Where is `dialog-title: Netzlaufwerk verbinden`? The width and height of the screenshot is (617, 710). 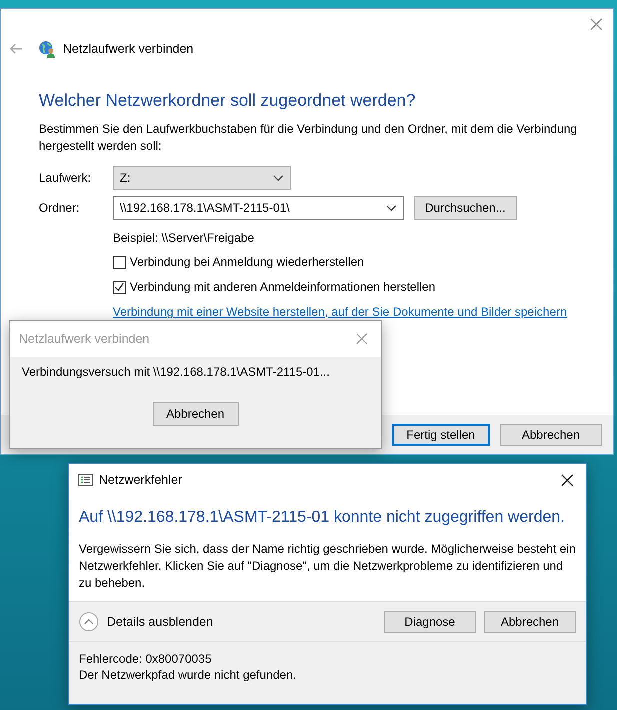
dialog-title: Netzlaufwerk verbinden is located at coordinates (85, 339).